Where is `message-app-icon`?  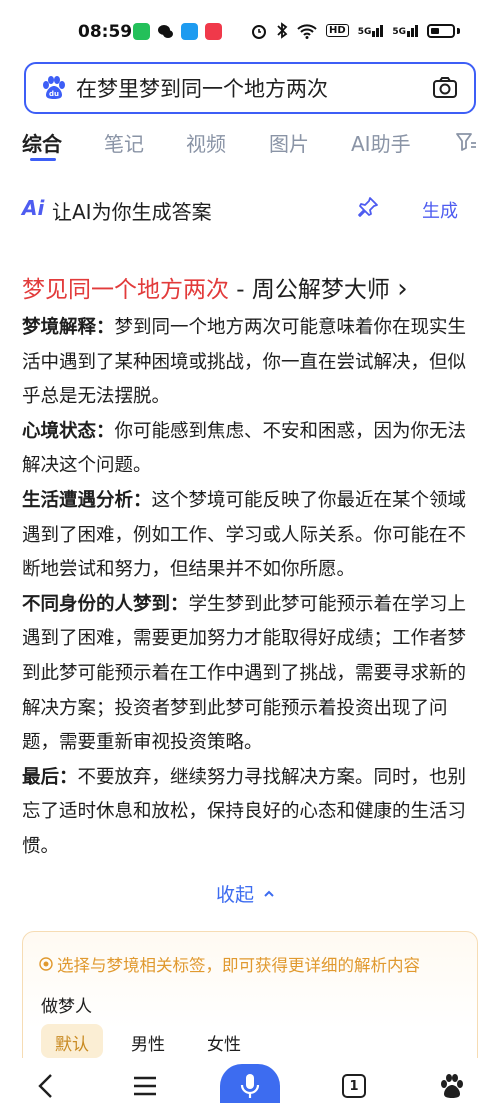
message-app-icon is located at coordinates (141, 31).